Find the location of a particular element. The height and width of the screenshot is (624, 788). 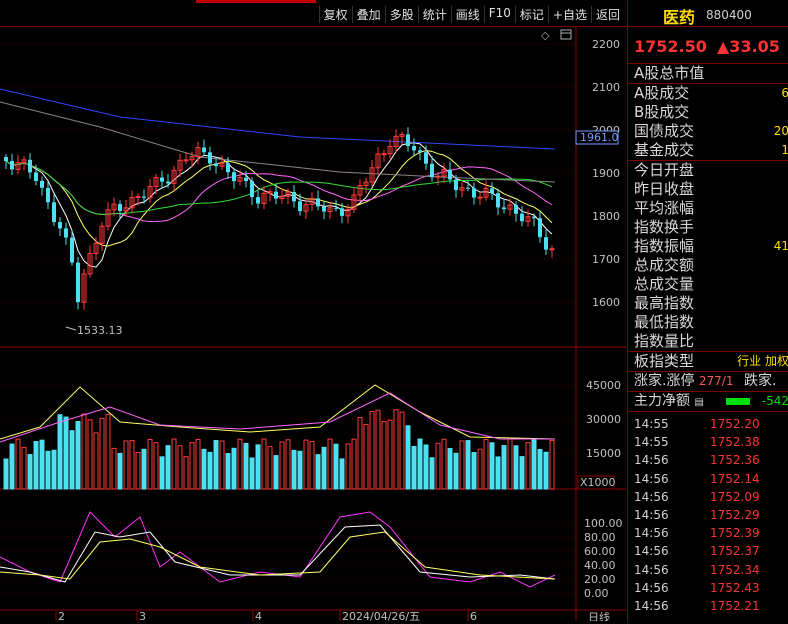

toolbar-add-watchlist-button: +自选 is located at coordinates (569, 14).